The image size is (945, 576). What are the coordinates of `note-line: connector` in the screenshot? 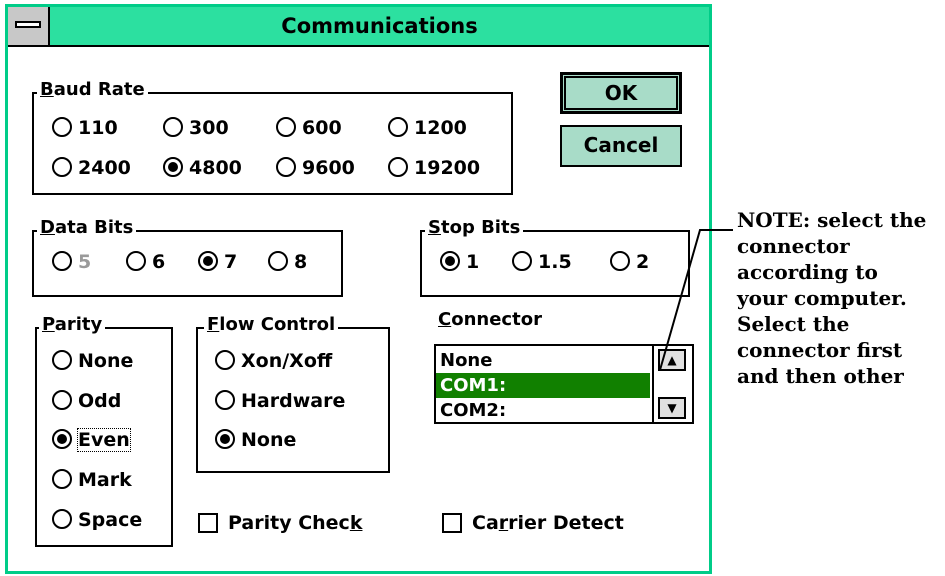 It's located at (793, 246).